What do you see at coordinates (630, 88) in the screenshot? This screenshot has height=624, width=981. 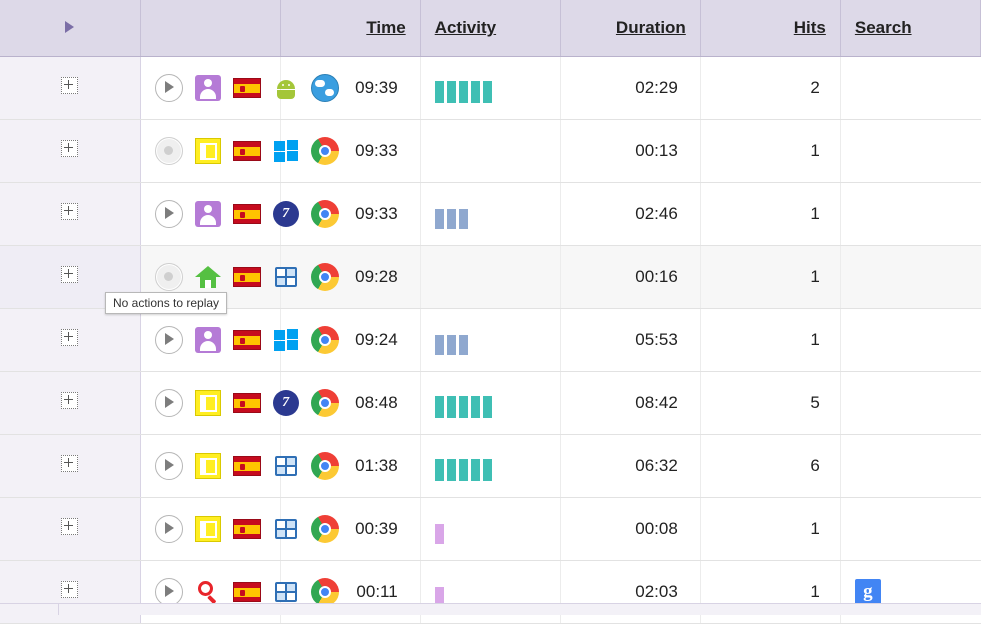 I see `cell-duration: 02:29` at bounding box center [630, 88].